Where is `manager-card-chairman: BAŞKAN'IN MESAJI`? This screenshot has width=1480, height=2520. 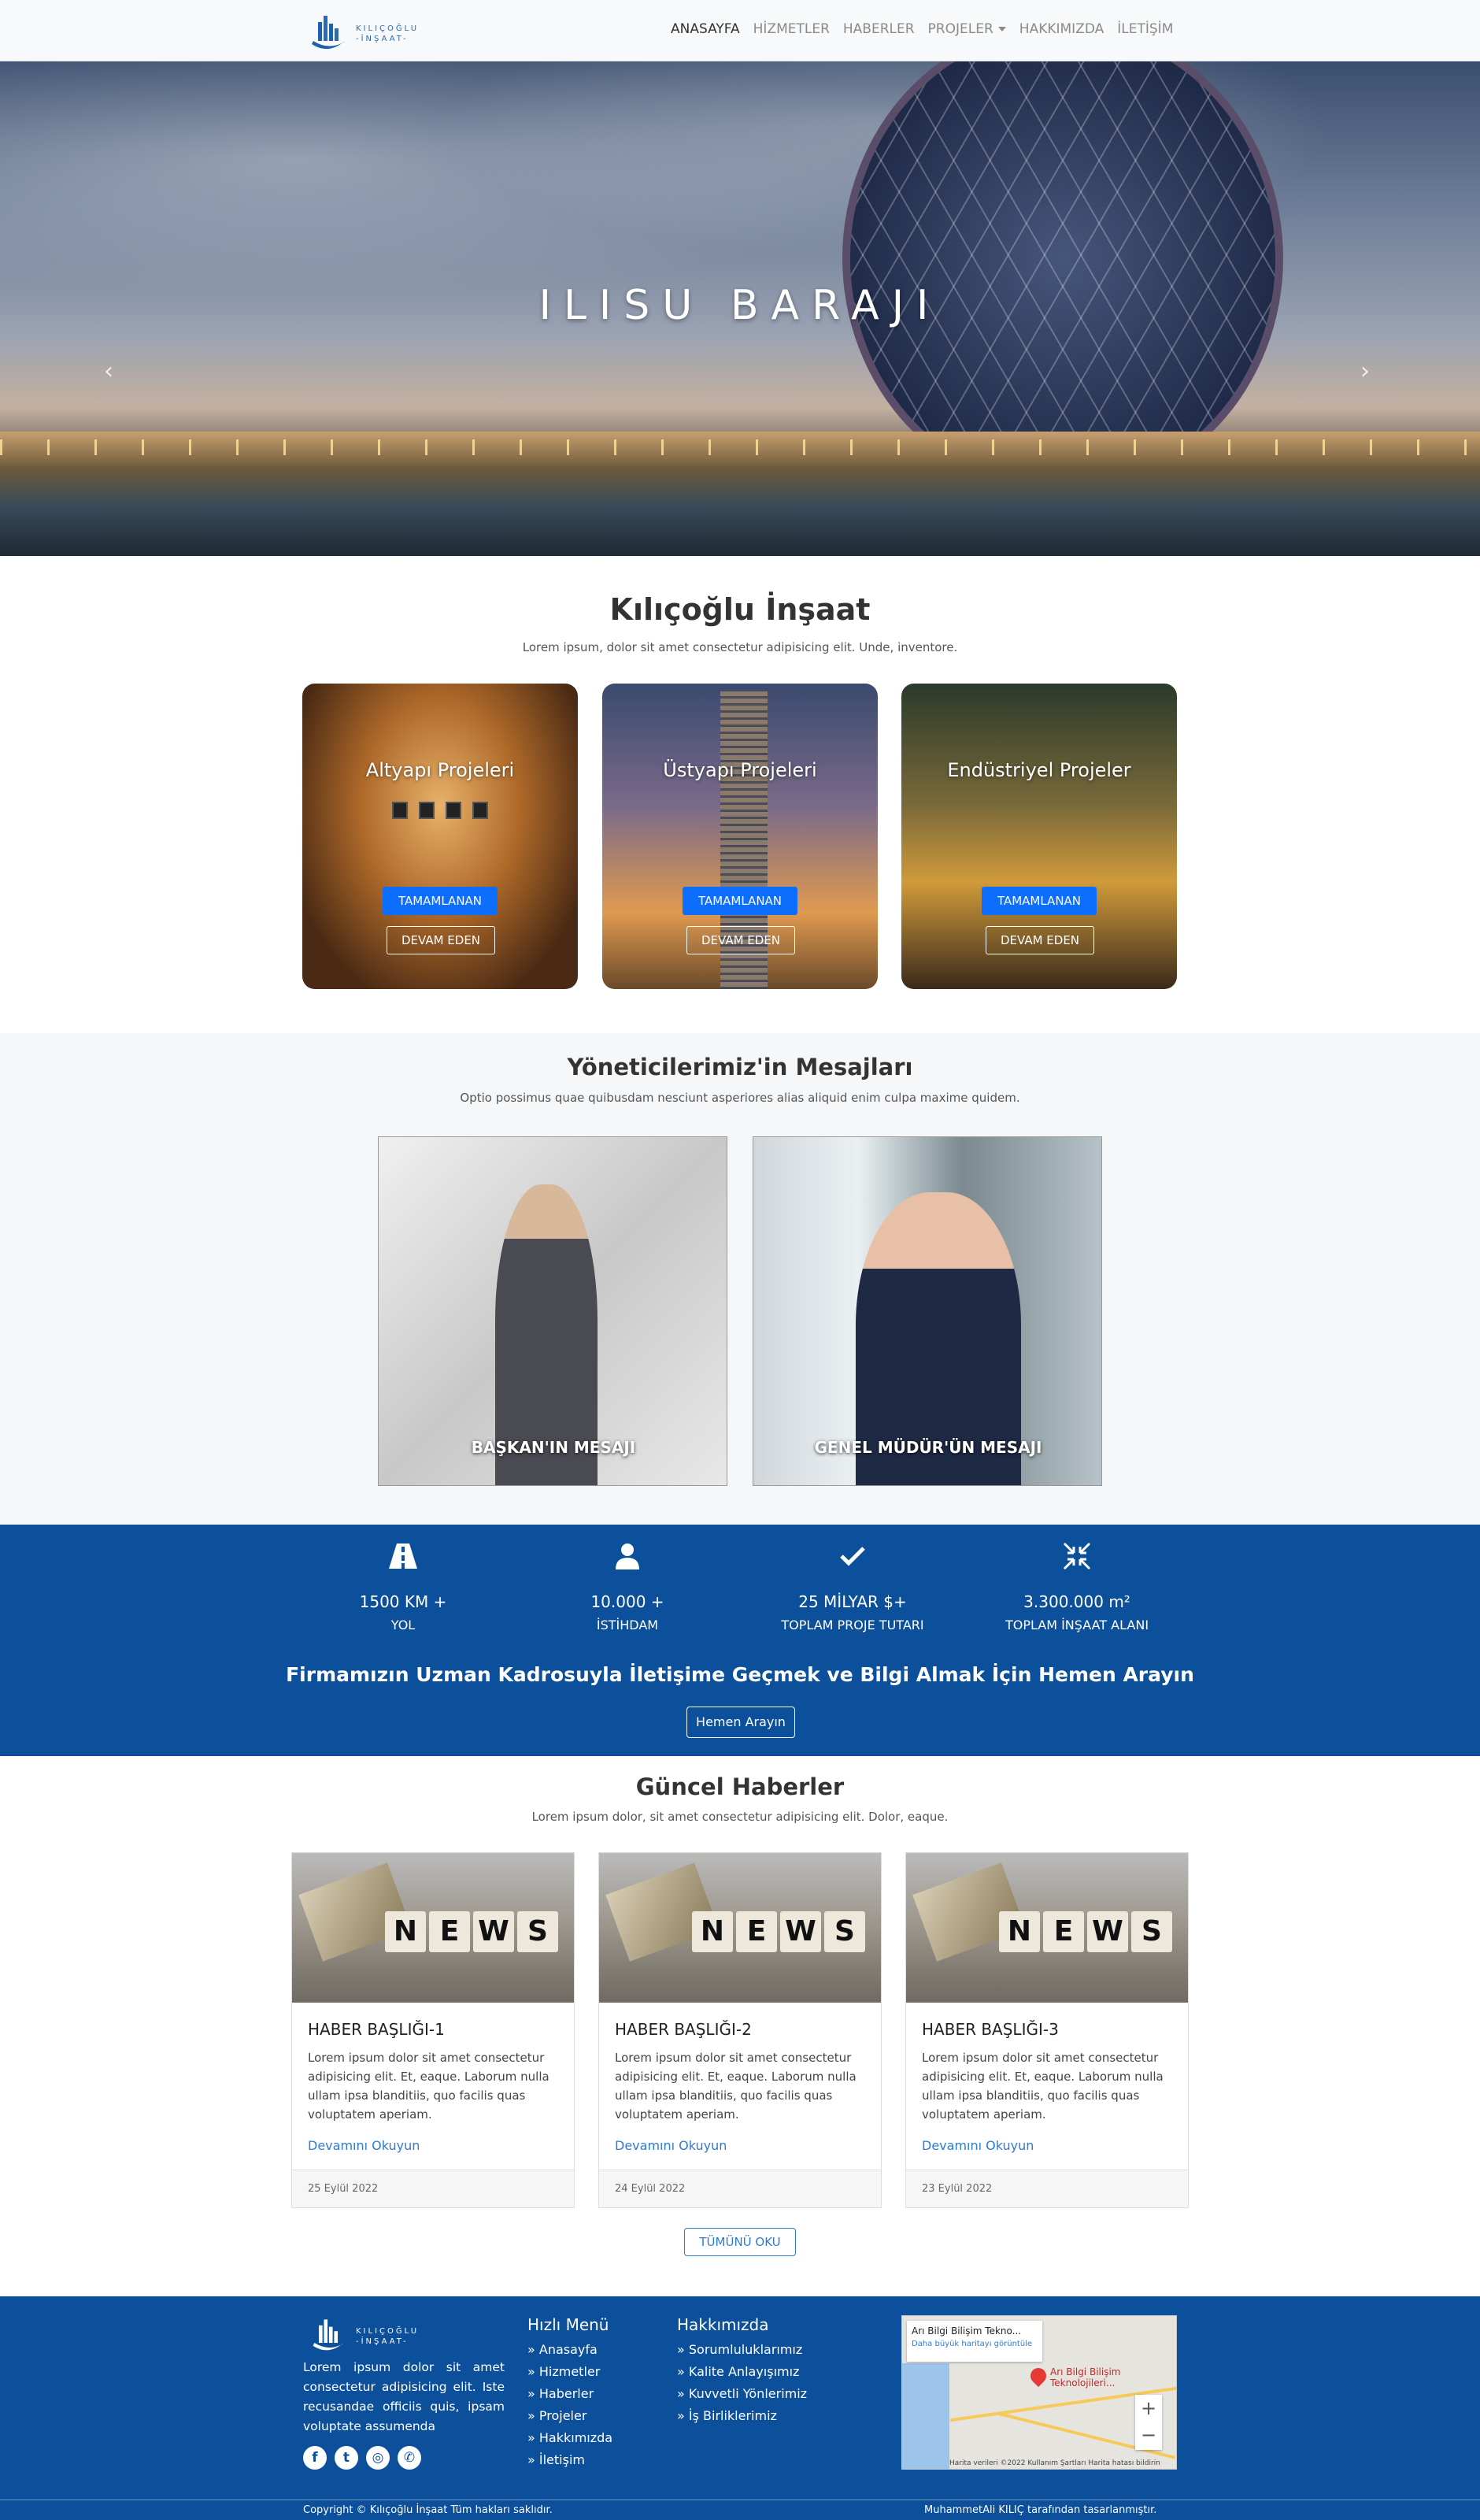
manager-card-chairman: BAŞKAN'IN MESAJI is located at coordinates (552, 1311).